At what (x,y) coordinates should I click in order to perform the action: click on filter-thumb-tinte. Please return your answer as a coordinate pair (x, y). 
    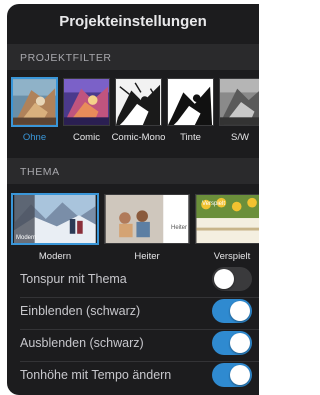
    Looking at the image, I should click on (190, 102).